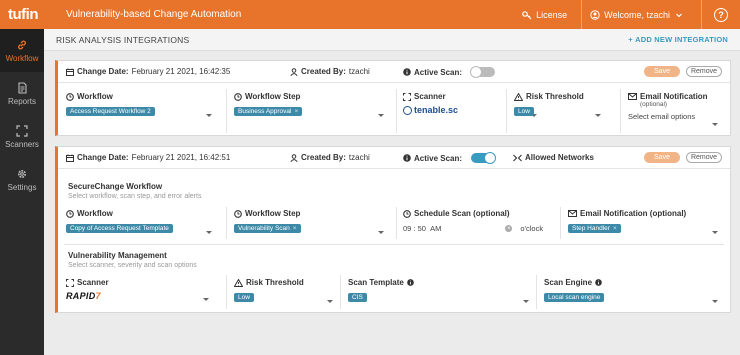 The height and width of the screenshot is (355, 740). Describe the element at coordinates (140, 104) in the screenshot. I see `workflow-field: Workflow Access Request Workflow 2` at that location.